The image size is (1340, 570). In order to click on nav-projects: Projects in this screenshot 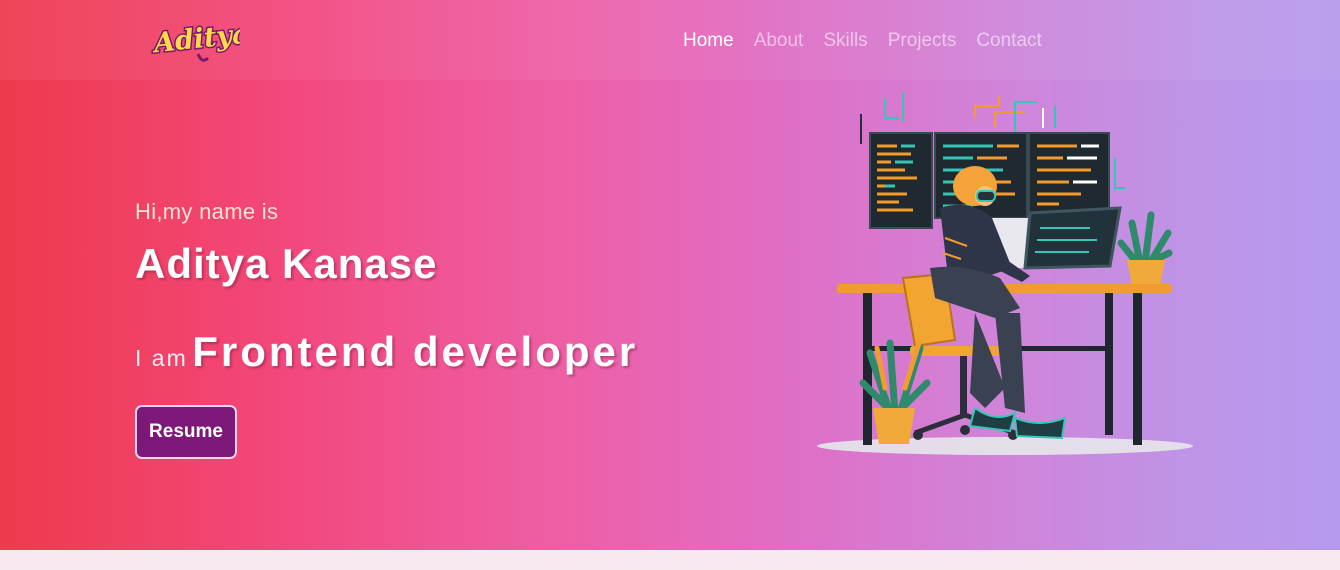, I will do `click(922, 41)`.